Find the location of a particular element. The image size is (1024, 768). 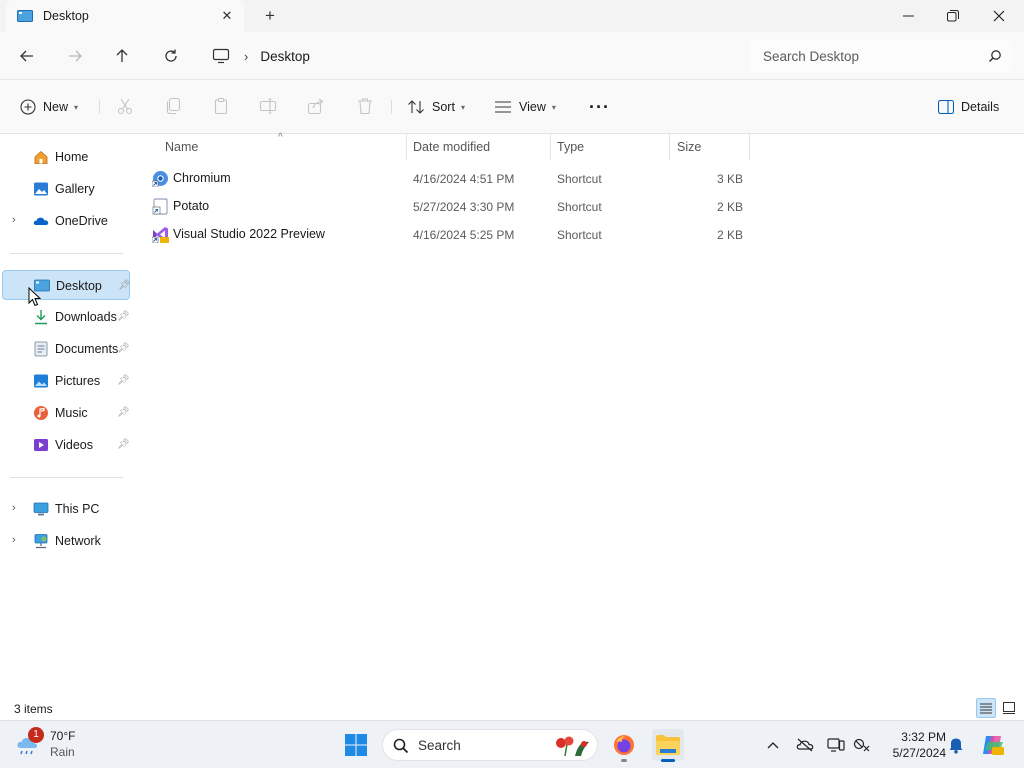

notifications-button is located at coordinates (956, 745).